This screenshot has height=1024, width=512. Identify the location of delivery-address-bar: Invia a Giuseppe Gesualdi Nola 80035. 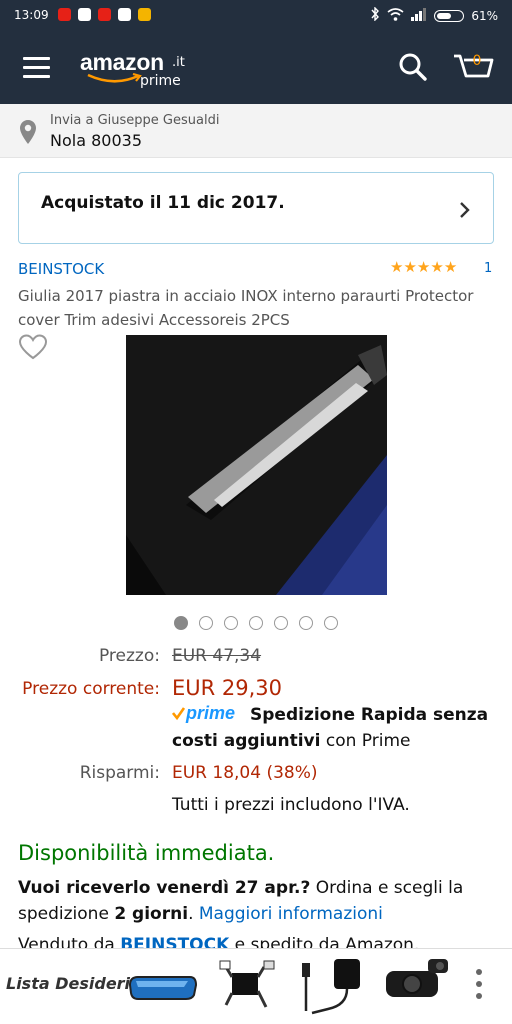
(256, 131).